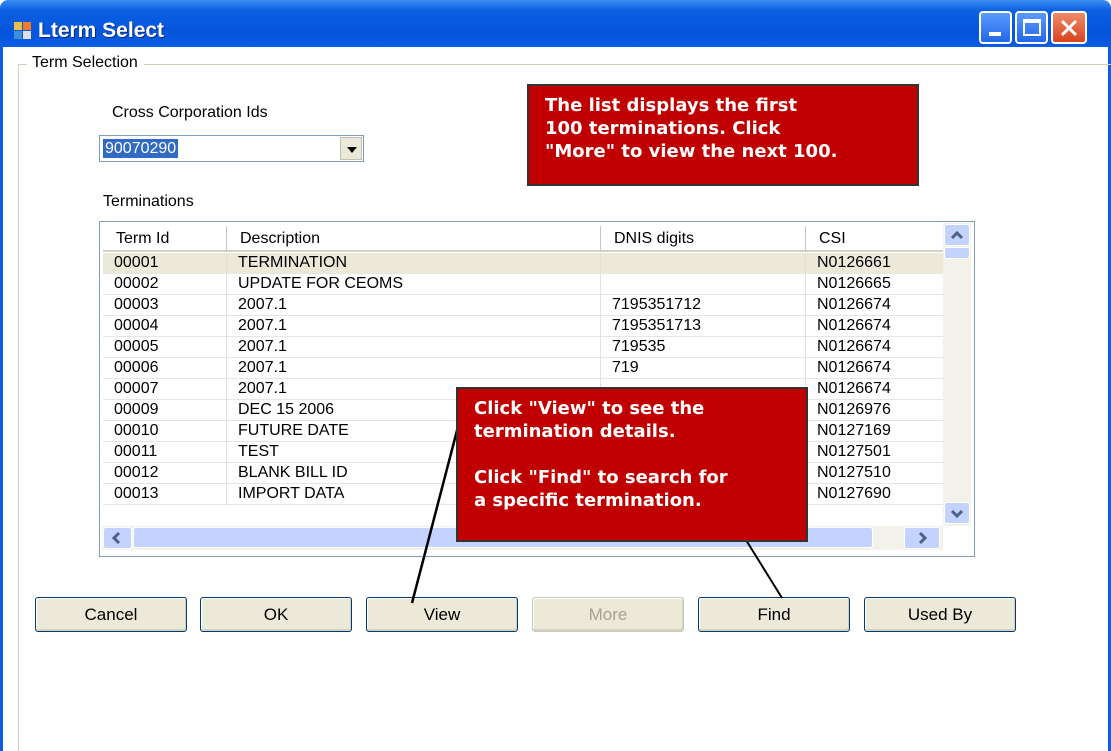 The width and height of the screenshot is (1111, 751). What do you see at coordinates (588, 500) in the screenshot?
I see `find-callout-line-2: a specific termination.` at bounding box center [588, 500].